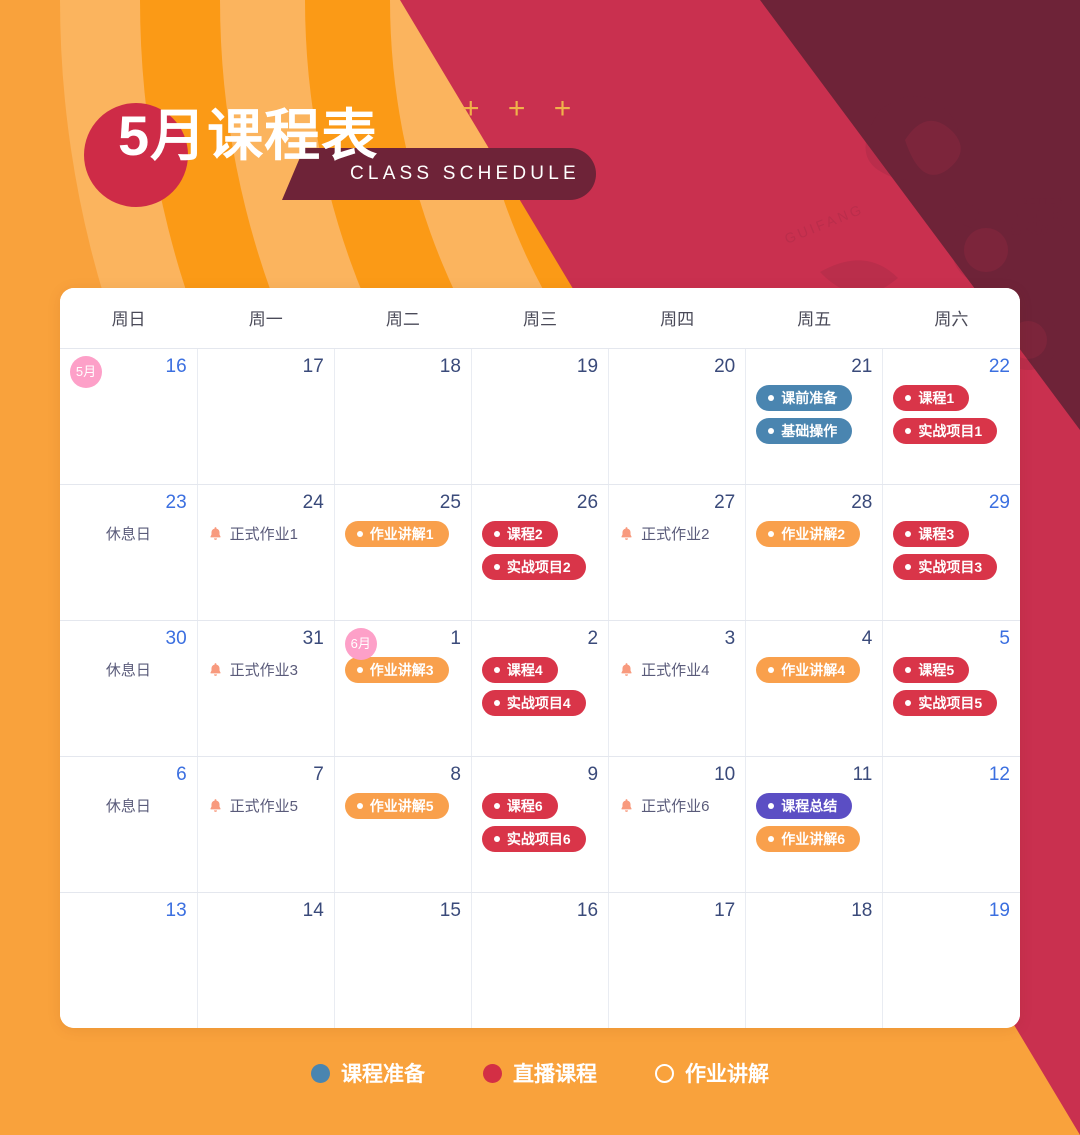 This screenshot has width=1080, height=1135. What do you see at coordinates (396, 533) in the screenshot?
I see `event-pill: 作业讲解1` at bounding box center [396, 533].